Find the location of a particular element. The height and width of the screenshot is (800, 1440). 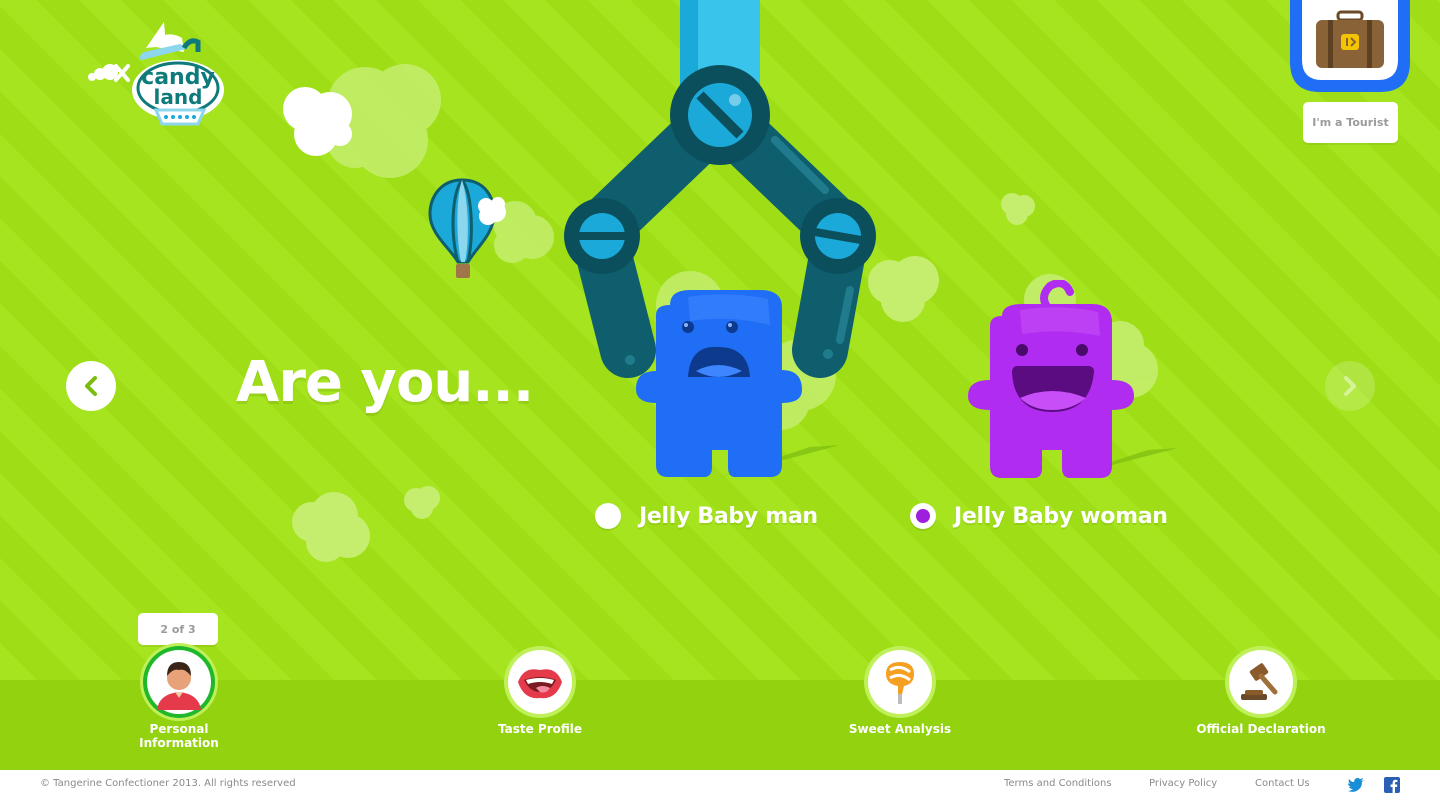

suitcase-icon is located at coordinates (1350, 39).